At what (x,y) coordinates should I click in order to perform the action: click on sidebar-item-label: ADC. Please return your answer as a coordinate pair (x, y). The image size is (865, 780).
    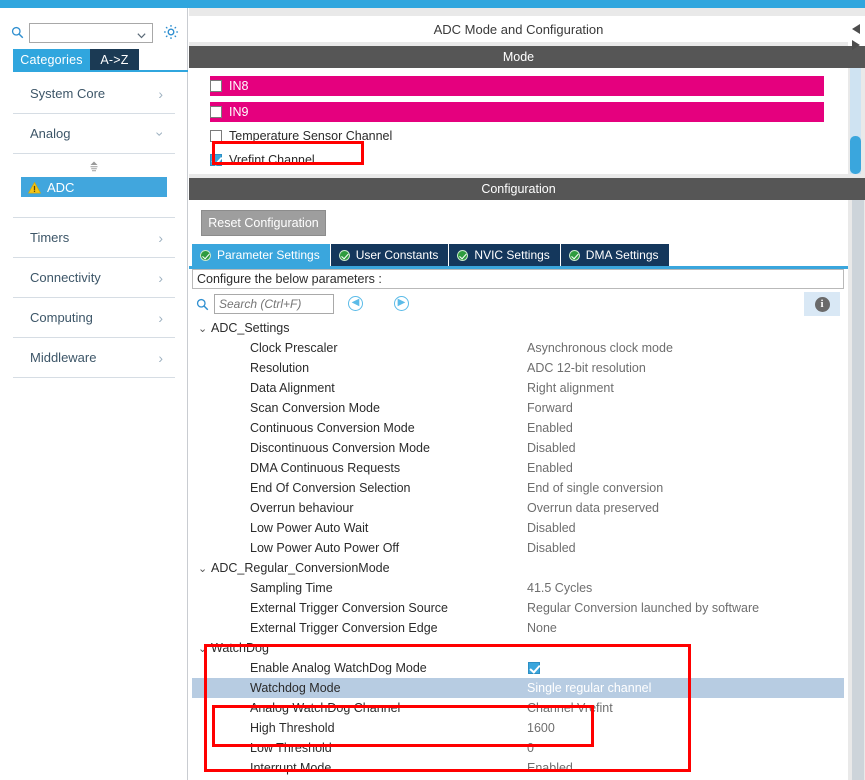
    Looking at the image, I should click on (61, 187).